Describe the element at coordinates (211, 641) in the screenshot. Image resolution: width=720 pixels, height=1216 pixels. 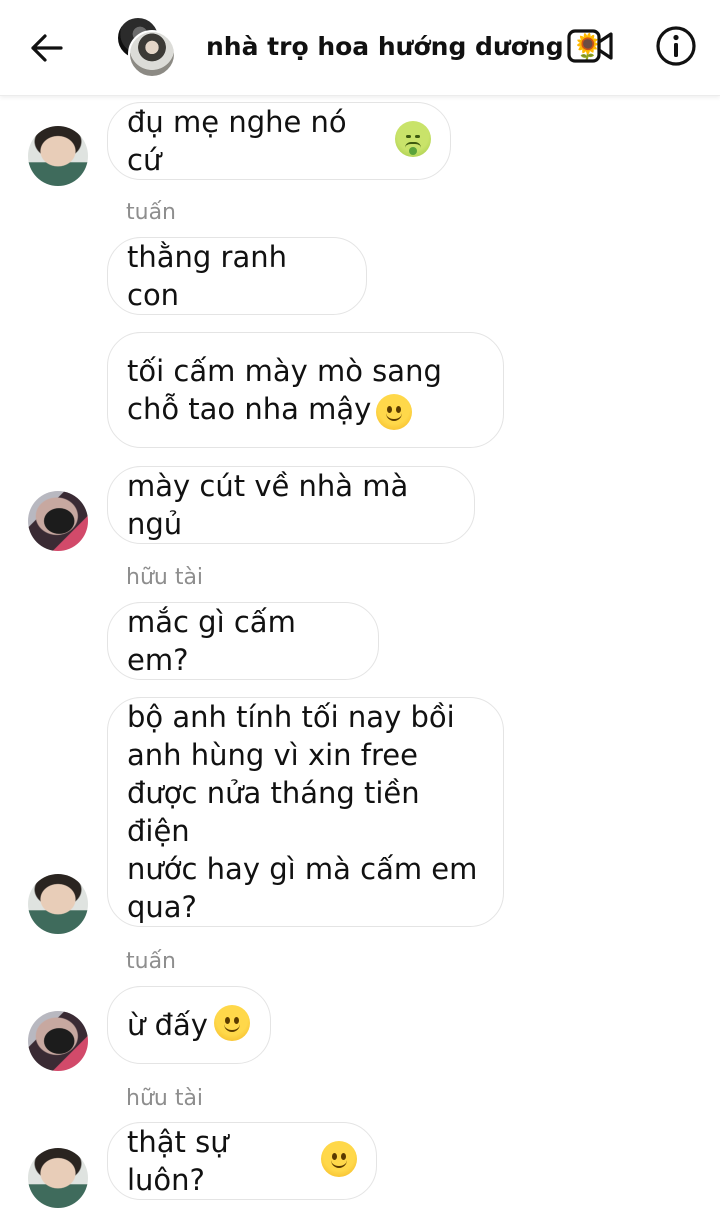
I see `message-text: mắc gì cấm em?` at that location.